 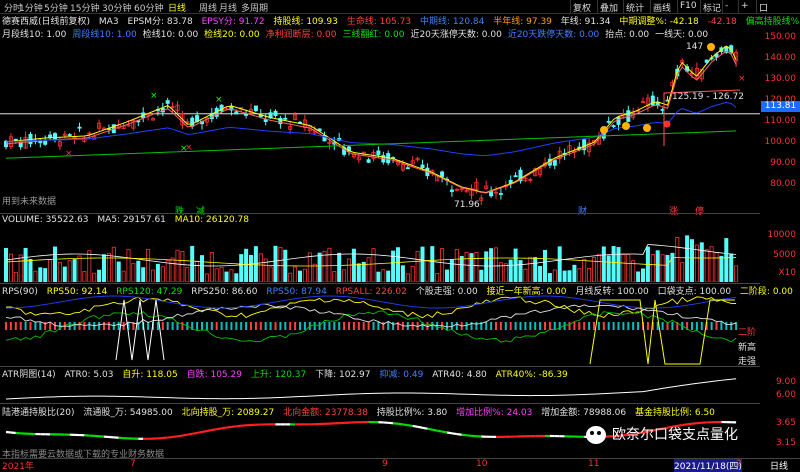 I want to click on rps-chart, so click(x=380, y=330).